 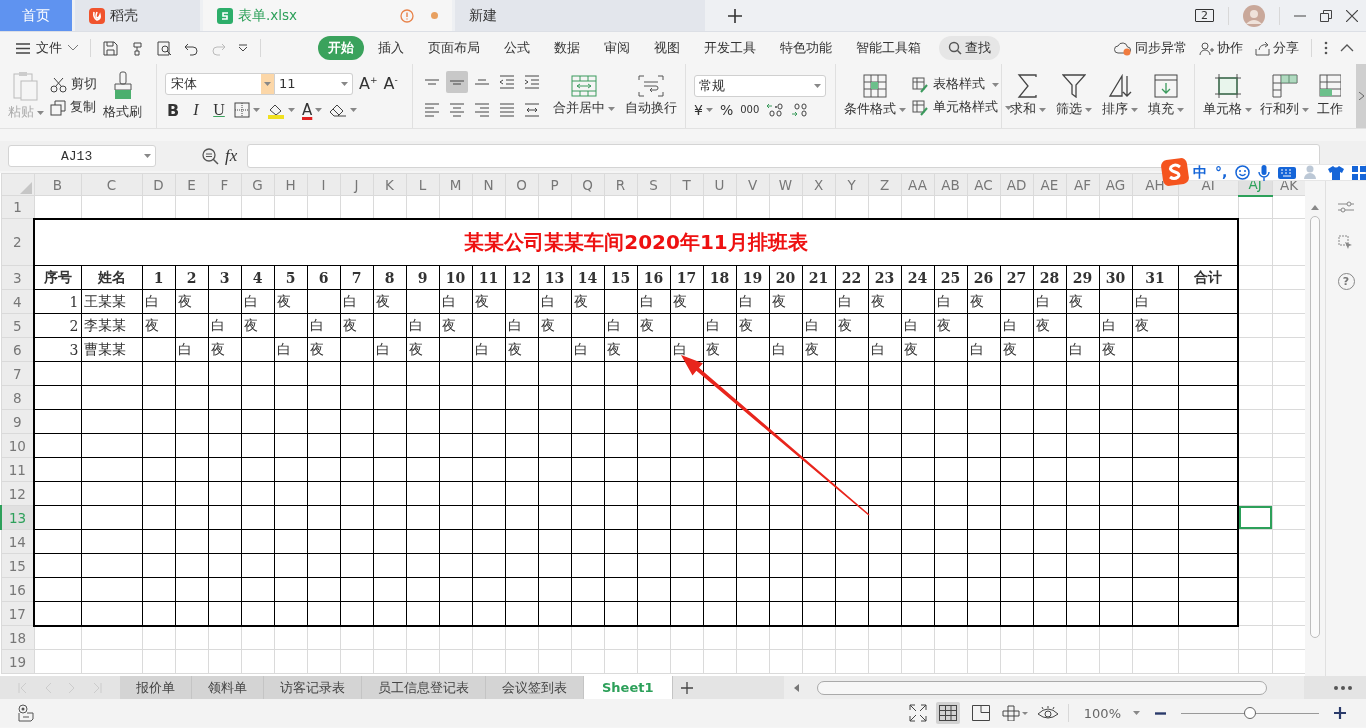 What do you see at coordinates (26, 713) in the screenshot?
I see `macro-icon` at bounding box center [26, 713].